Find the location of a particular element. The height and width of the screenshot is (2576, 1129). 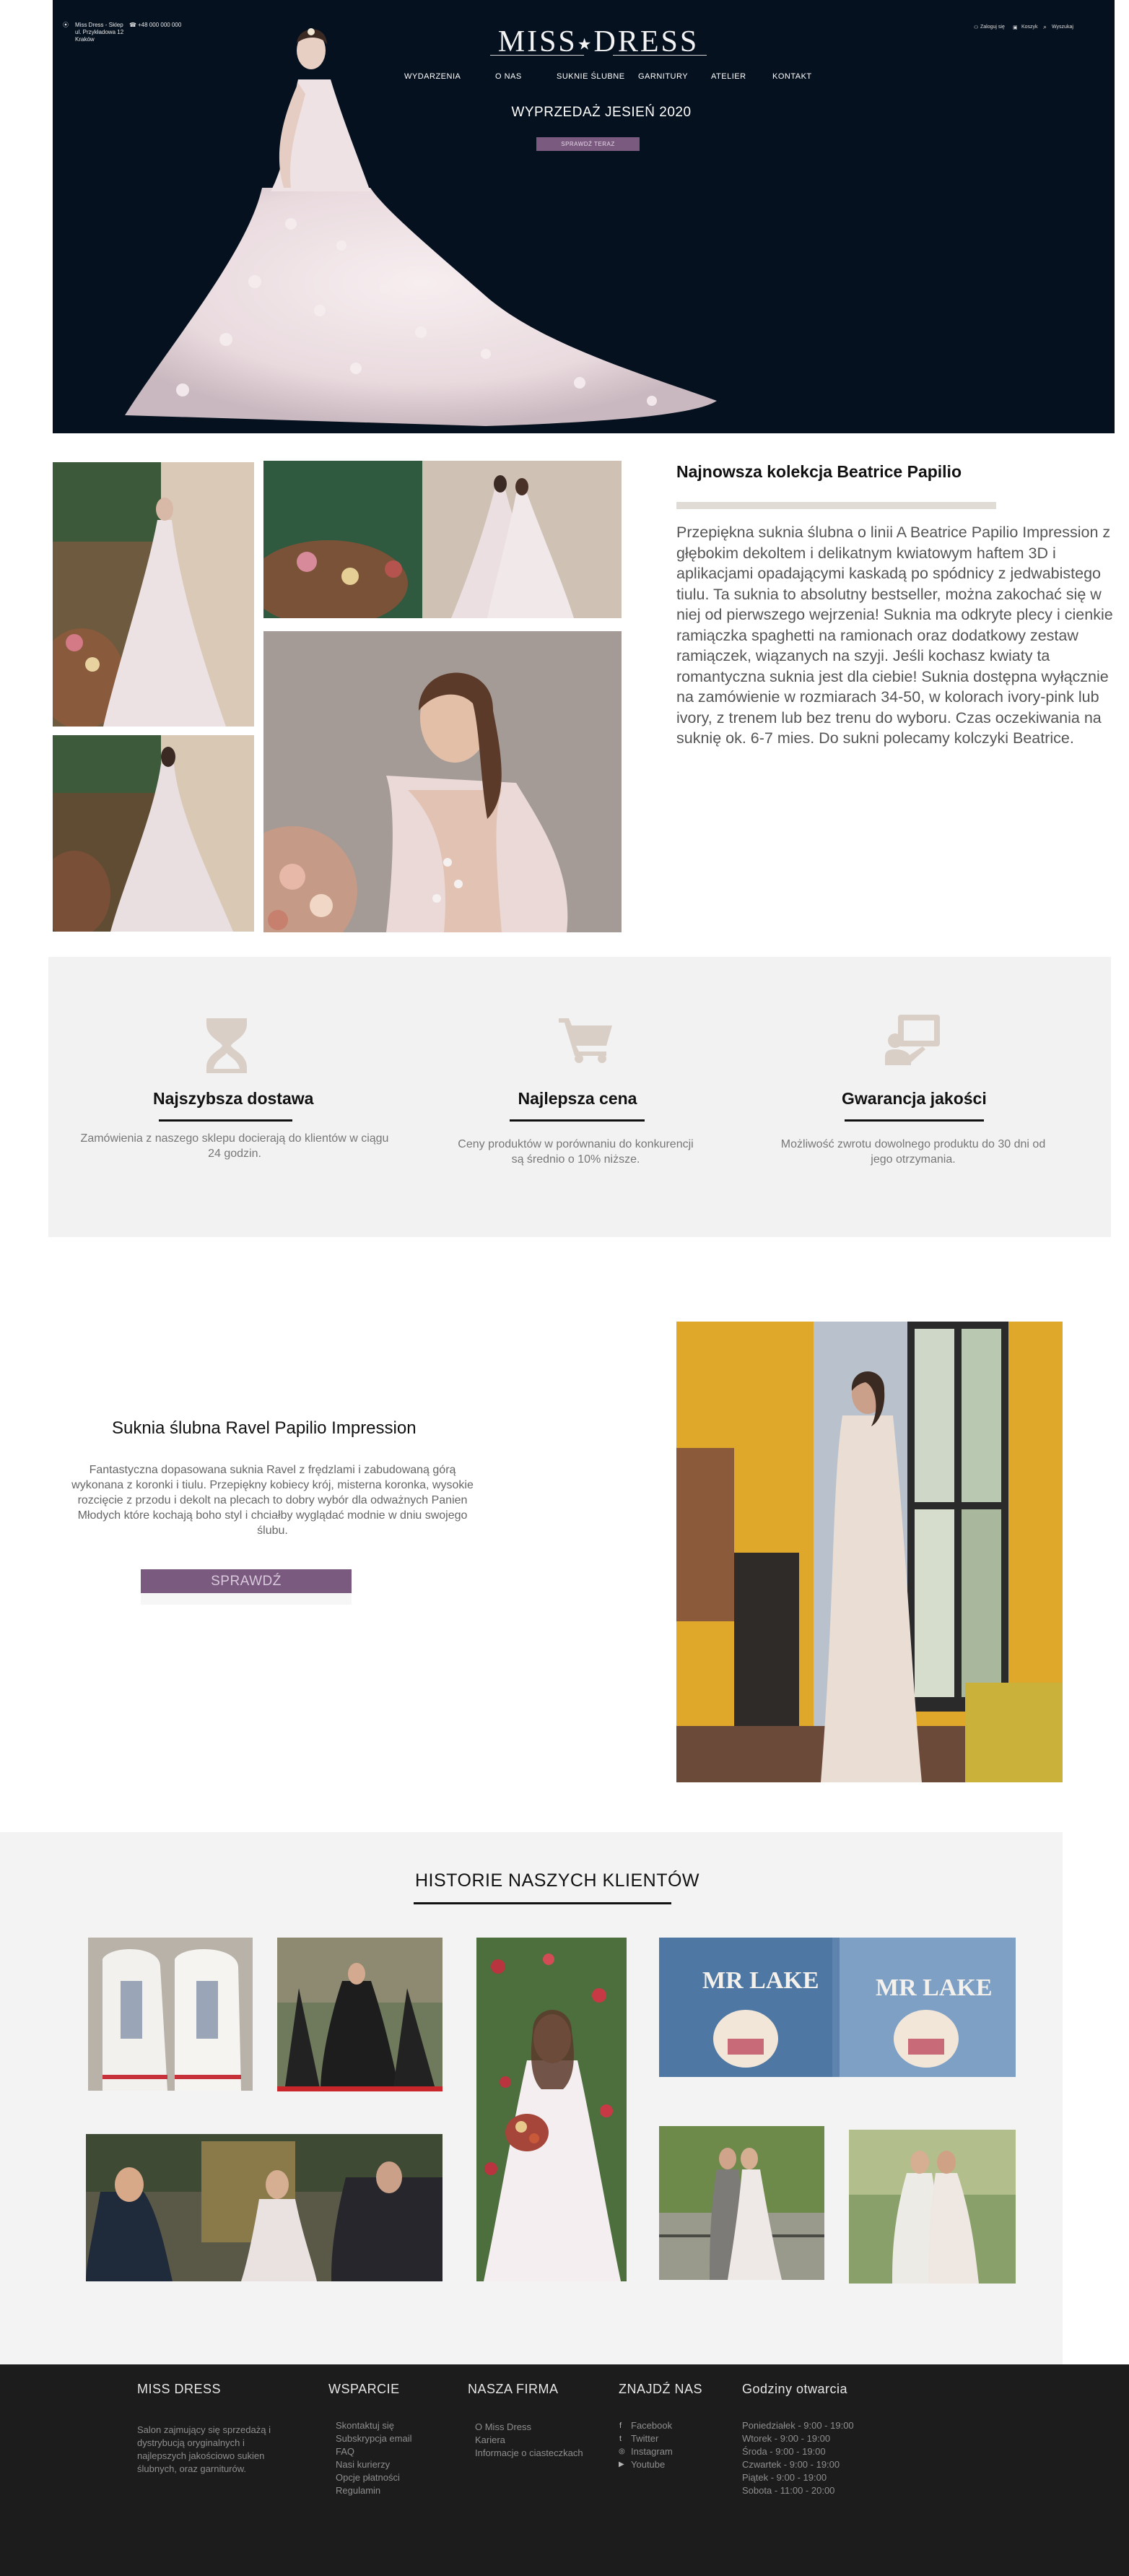

search-icon: ⌕ is located at coordinates (1045, 27).